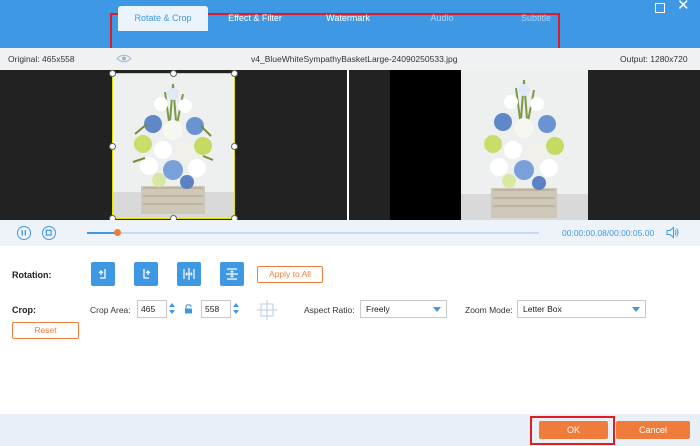 The width and height of the screenshot is (700, 446). What do you see at coordinates (216, 309) in the screenshot?
I see `crop-height-input: 558` at bounding box center [216, 309].